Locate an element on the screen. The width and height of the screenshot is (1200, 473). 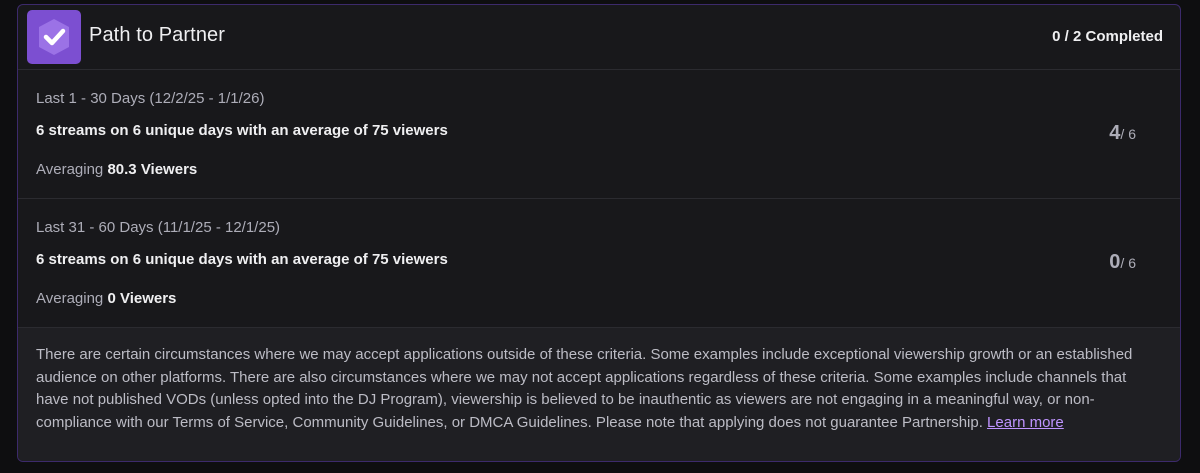
learn-more-link: Learn more is located at coordinates (1025, 422).